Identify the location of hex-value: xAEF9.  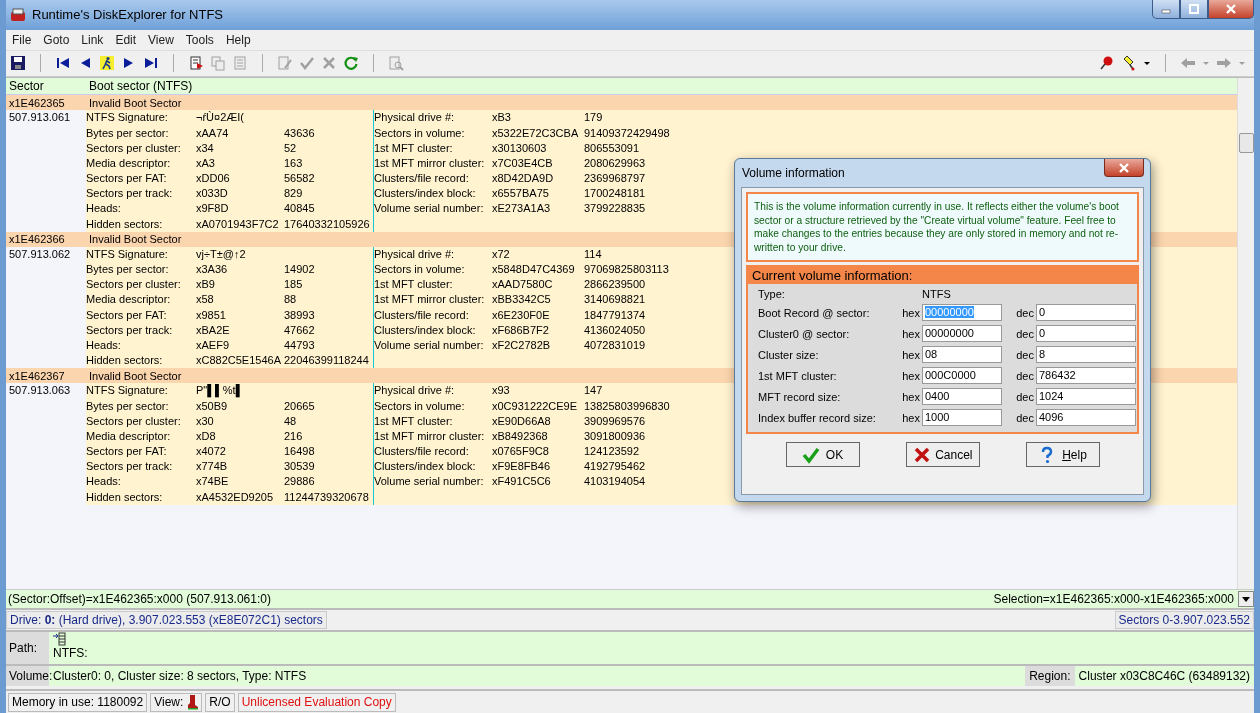
(212, 345).